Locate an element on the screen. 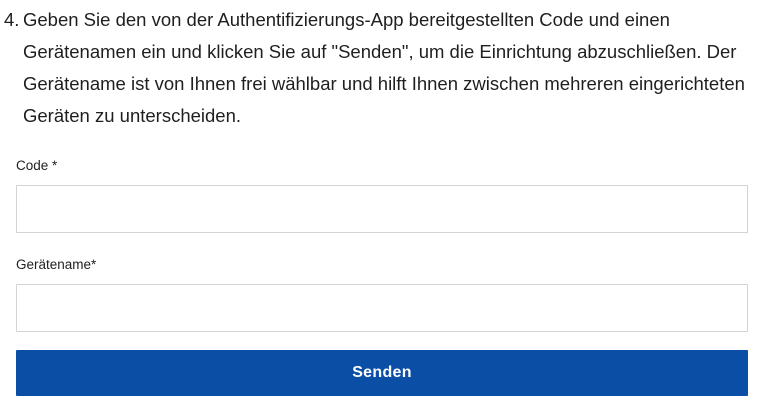 The width and height of the screenshot is (768, 402). code-label: Code * is located at coordinates (37, 165).